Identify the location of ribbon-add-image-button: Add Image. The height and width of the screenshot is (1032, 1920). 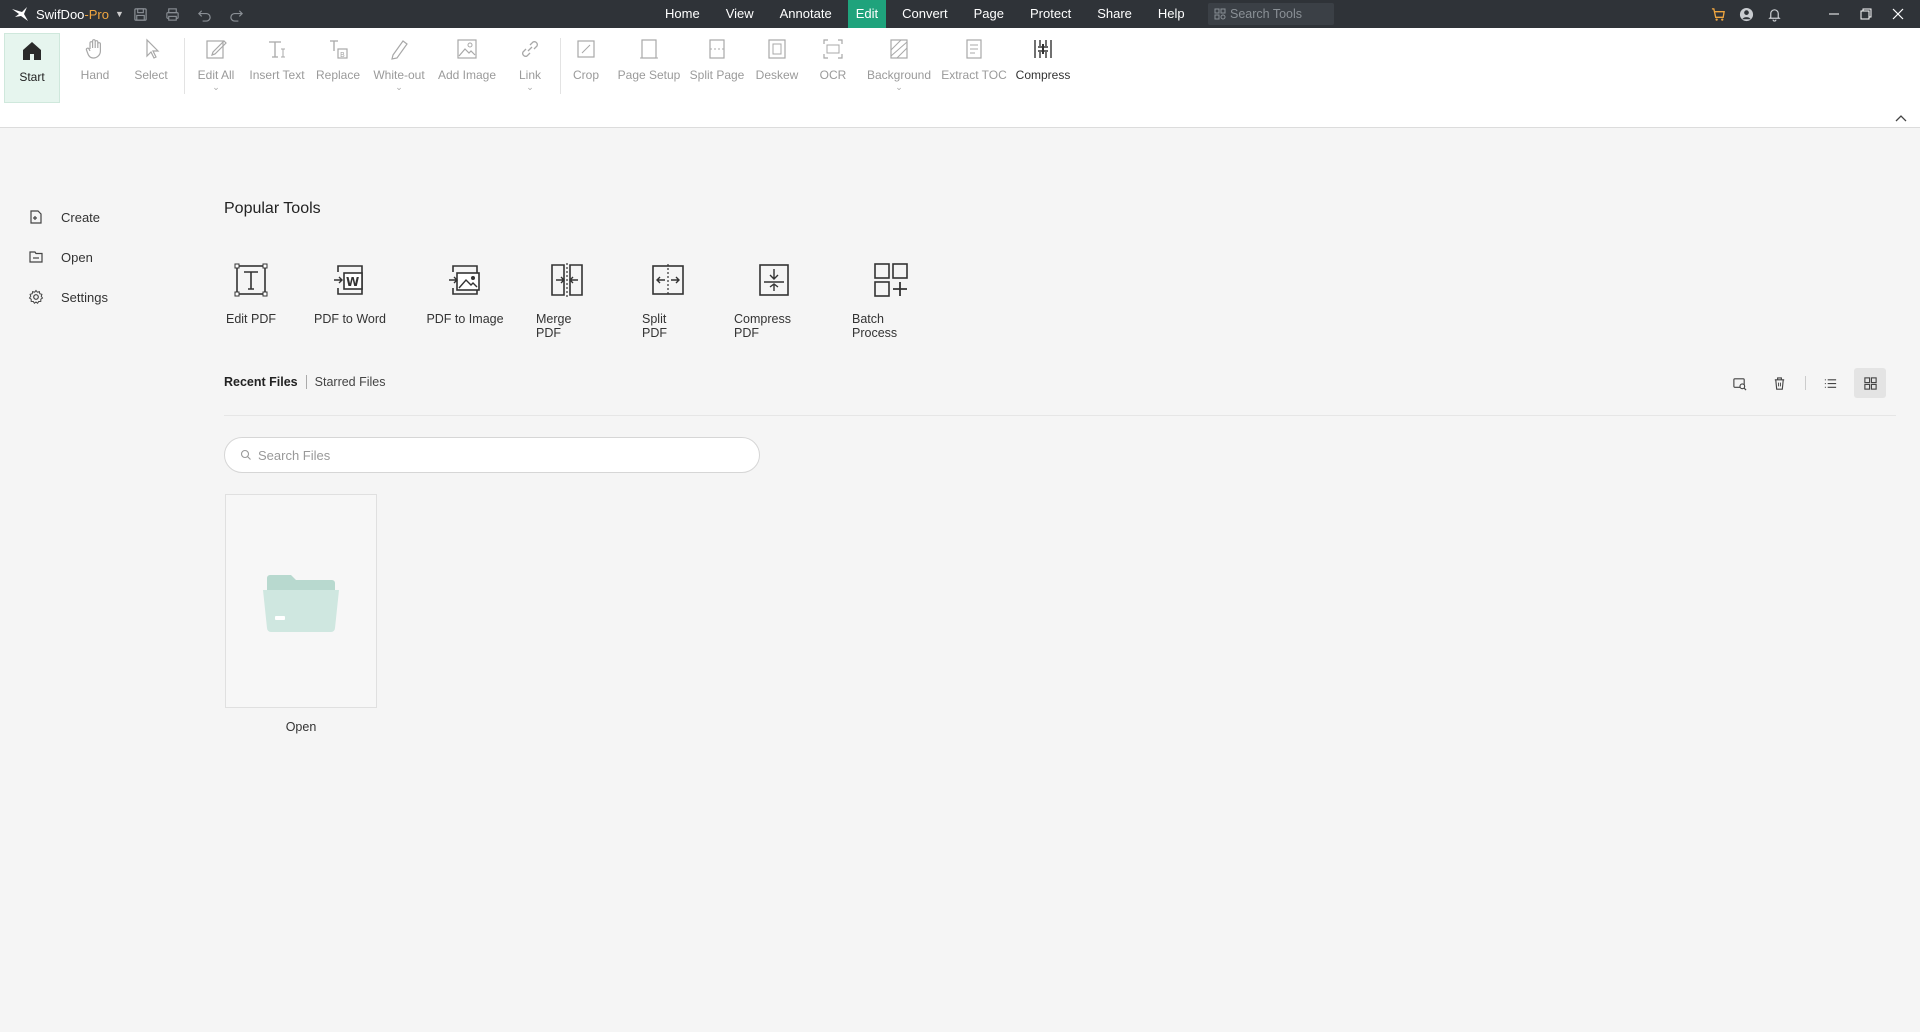
(467, 67).